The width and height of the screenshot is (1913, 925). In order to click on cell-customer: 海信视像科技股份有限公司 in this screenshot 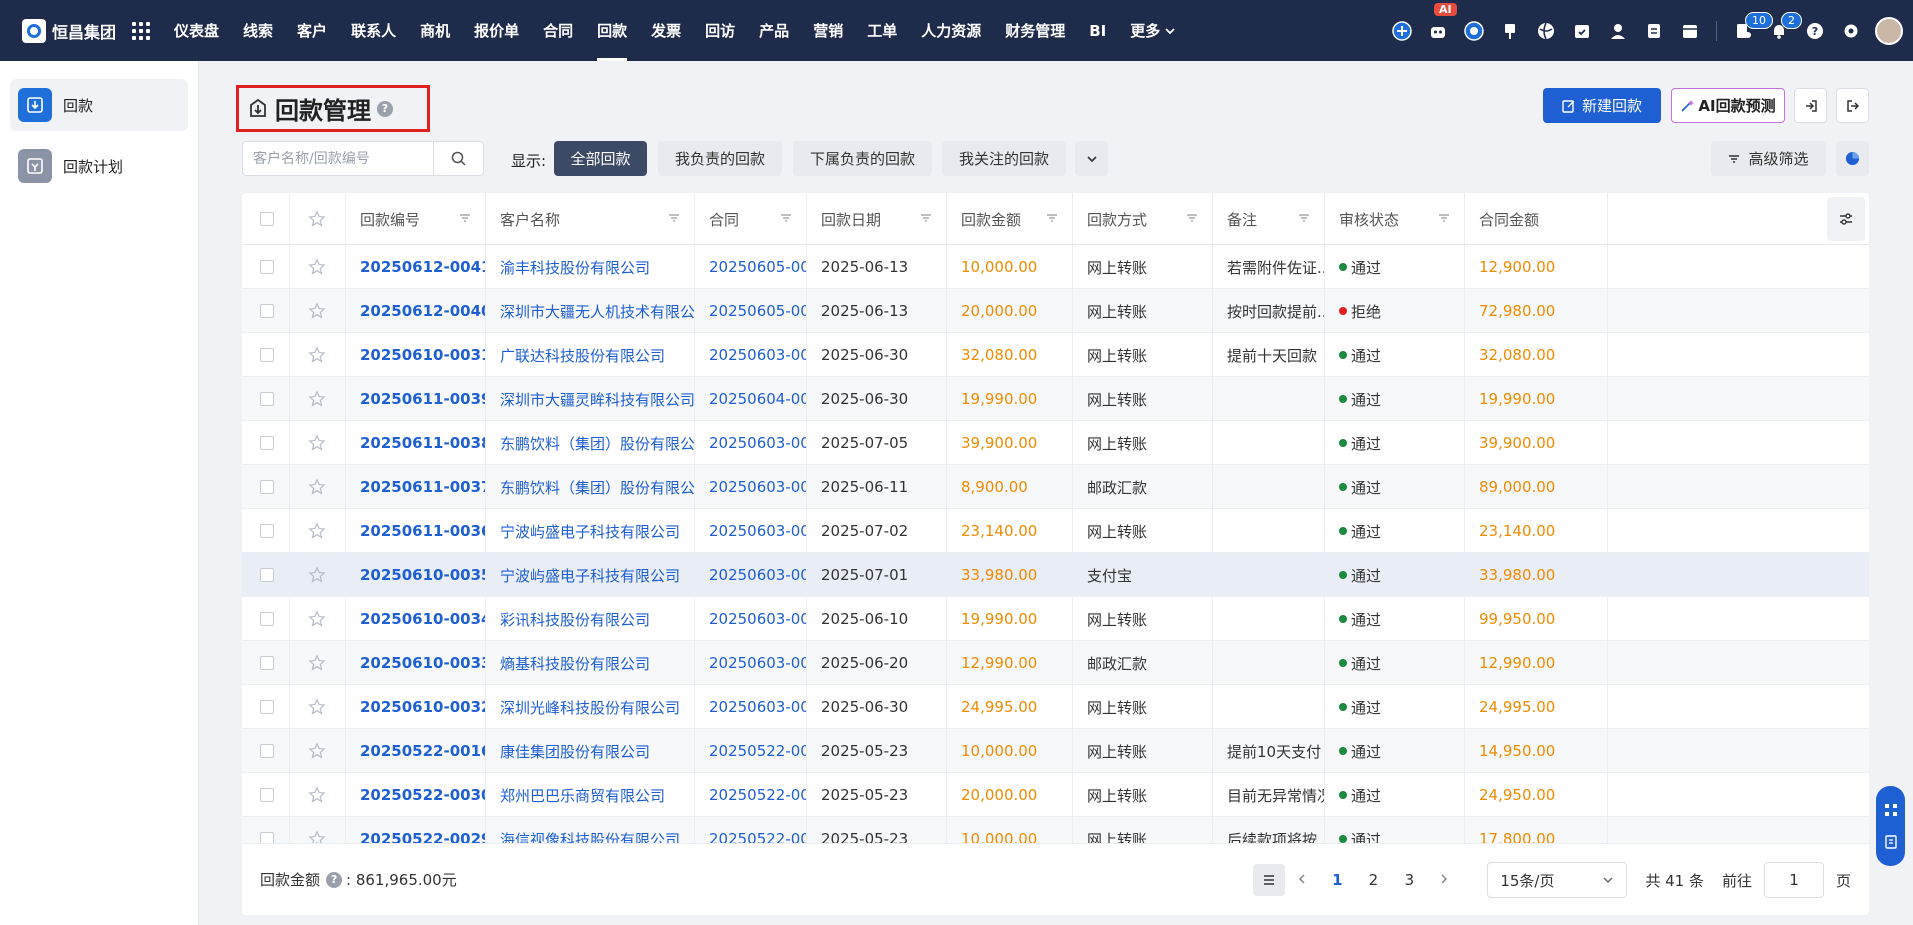, I will do `click(590, 830)`.